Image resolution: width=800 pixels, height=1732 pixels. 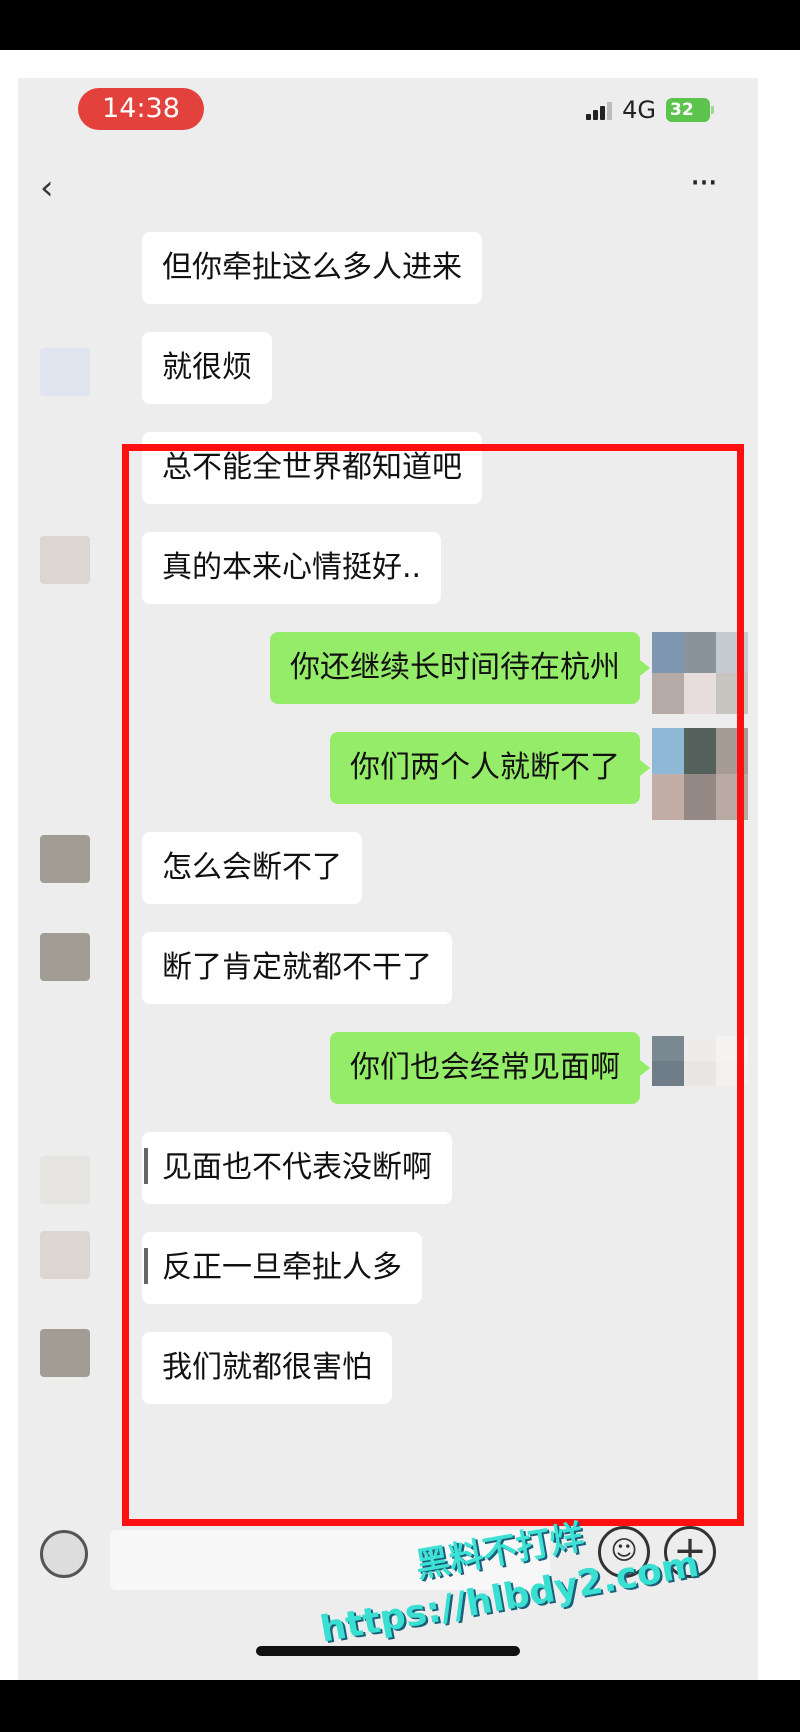 I want to click on voice-icon, so click(x=64, y=1554).